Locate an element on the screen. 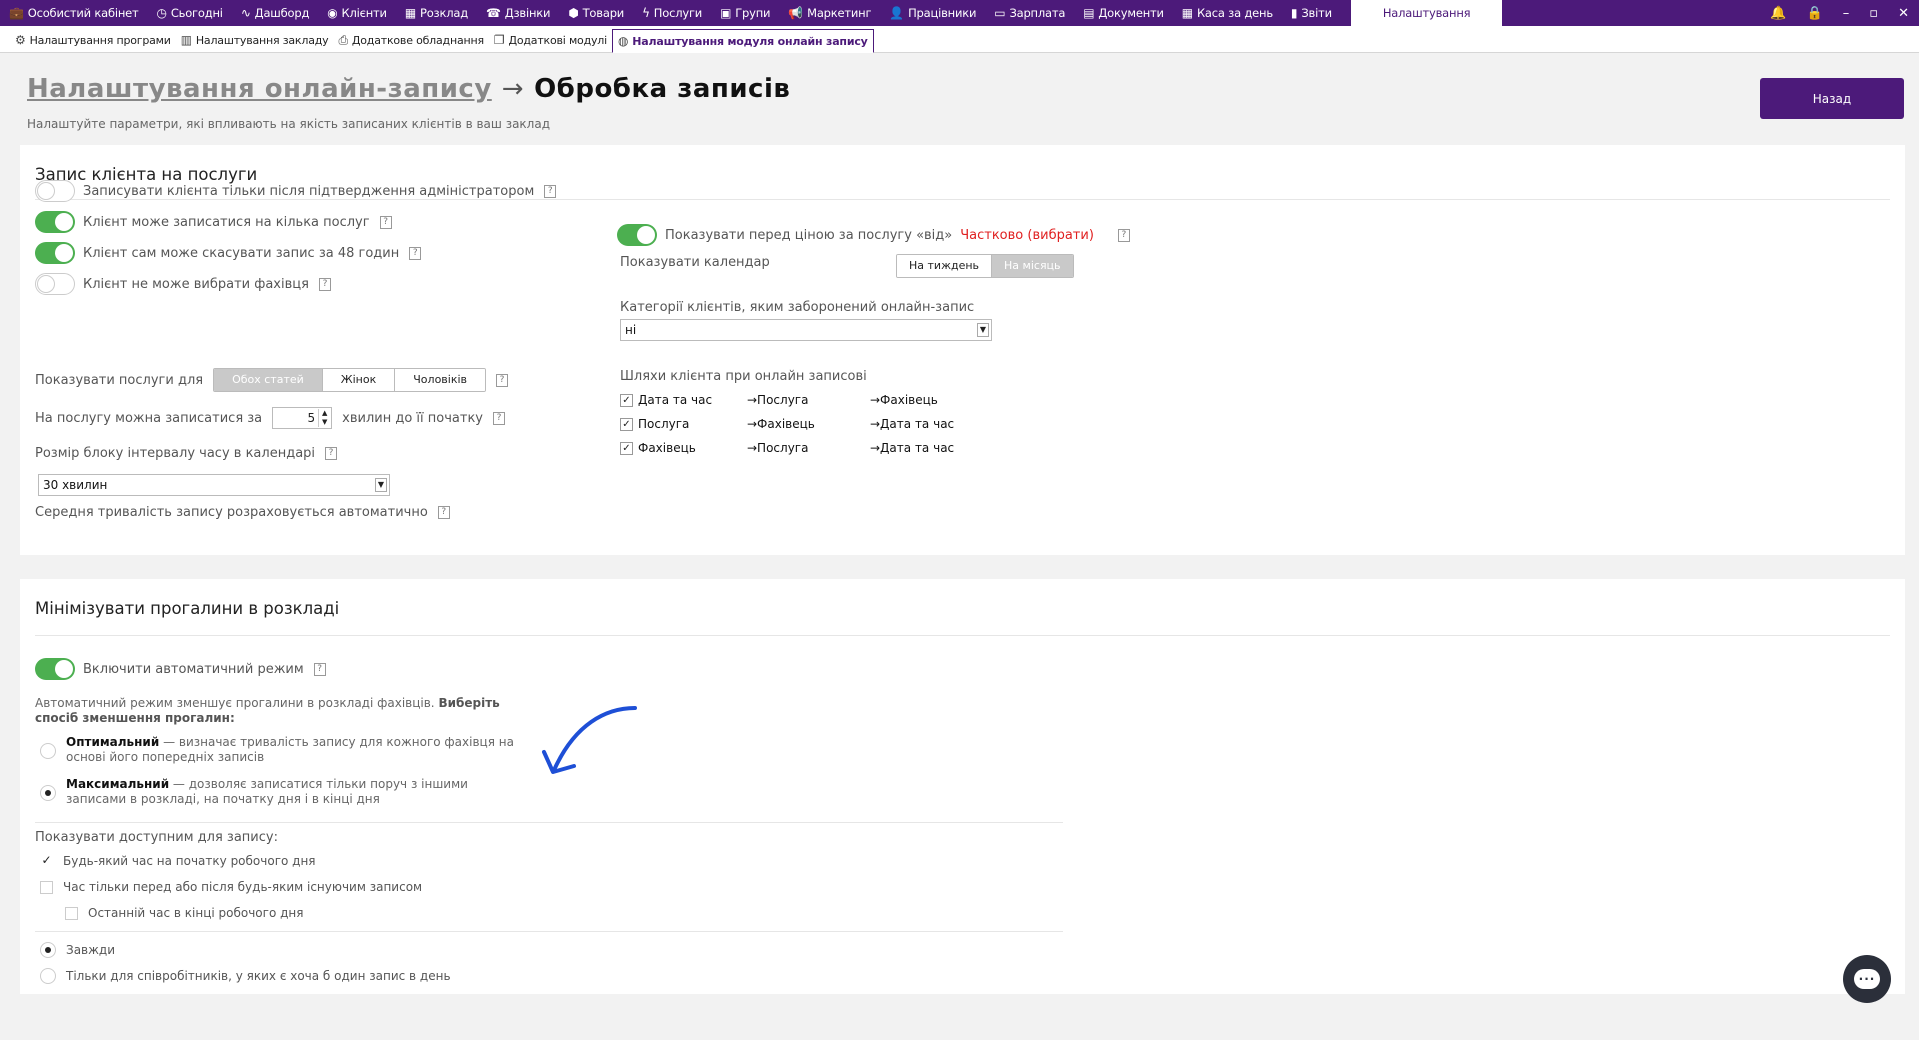 This screenshot has width=1919, height=1040. nav-item-1: ◷ Сьогодні is located at coordinates (190, 13).